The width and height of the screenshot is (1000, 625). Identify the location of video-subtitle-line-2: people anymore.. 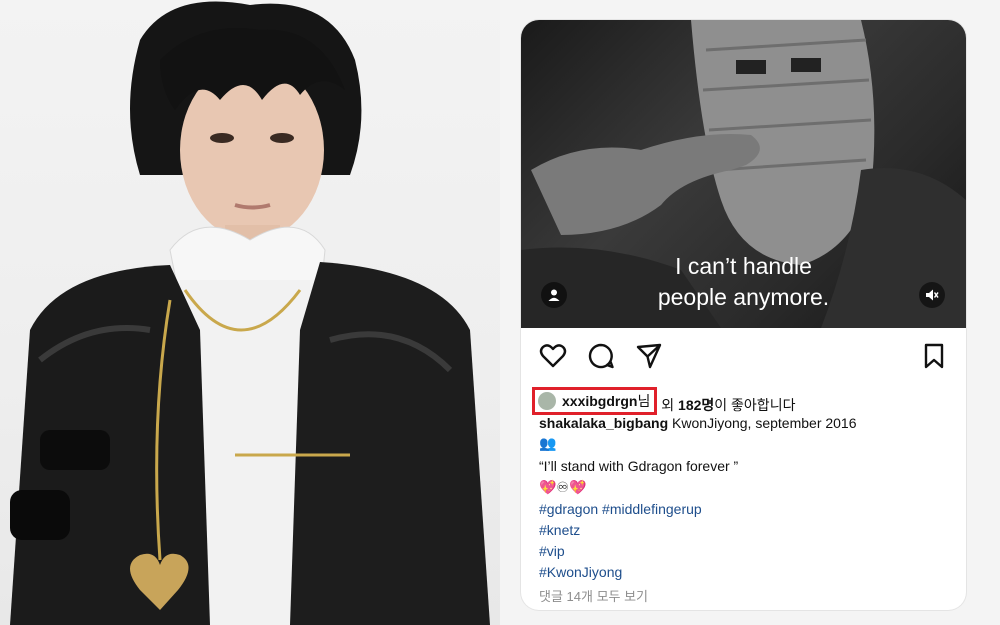
(743, 297).